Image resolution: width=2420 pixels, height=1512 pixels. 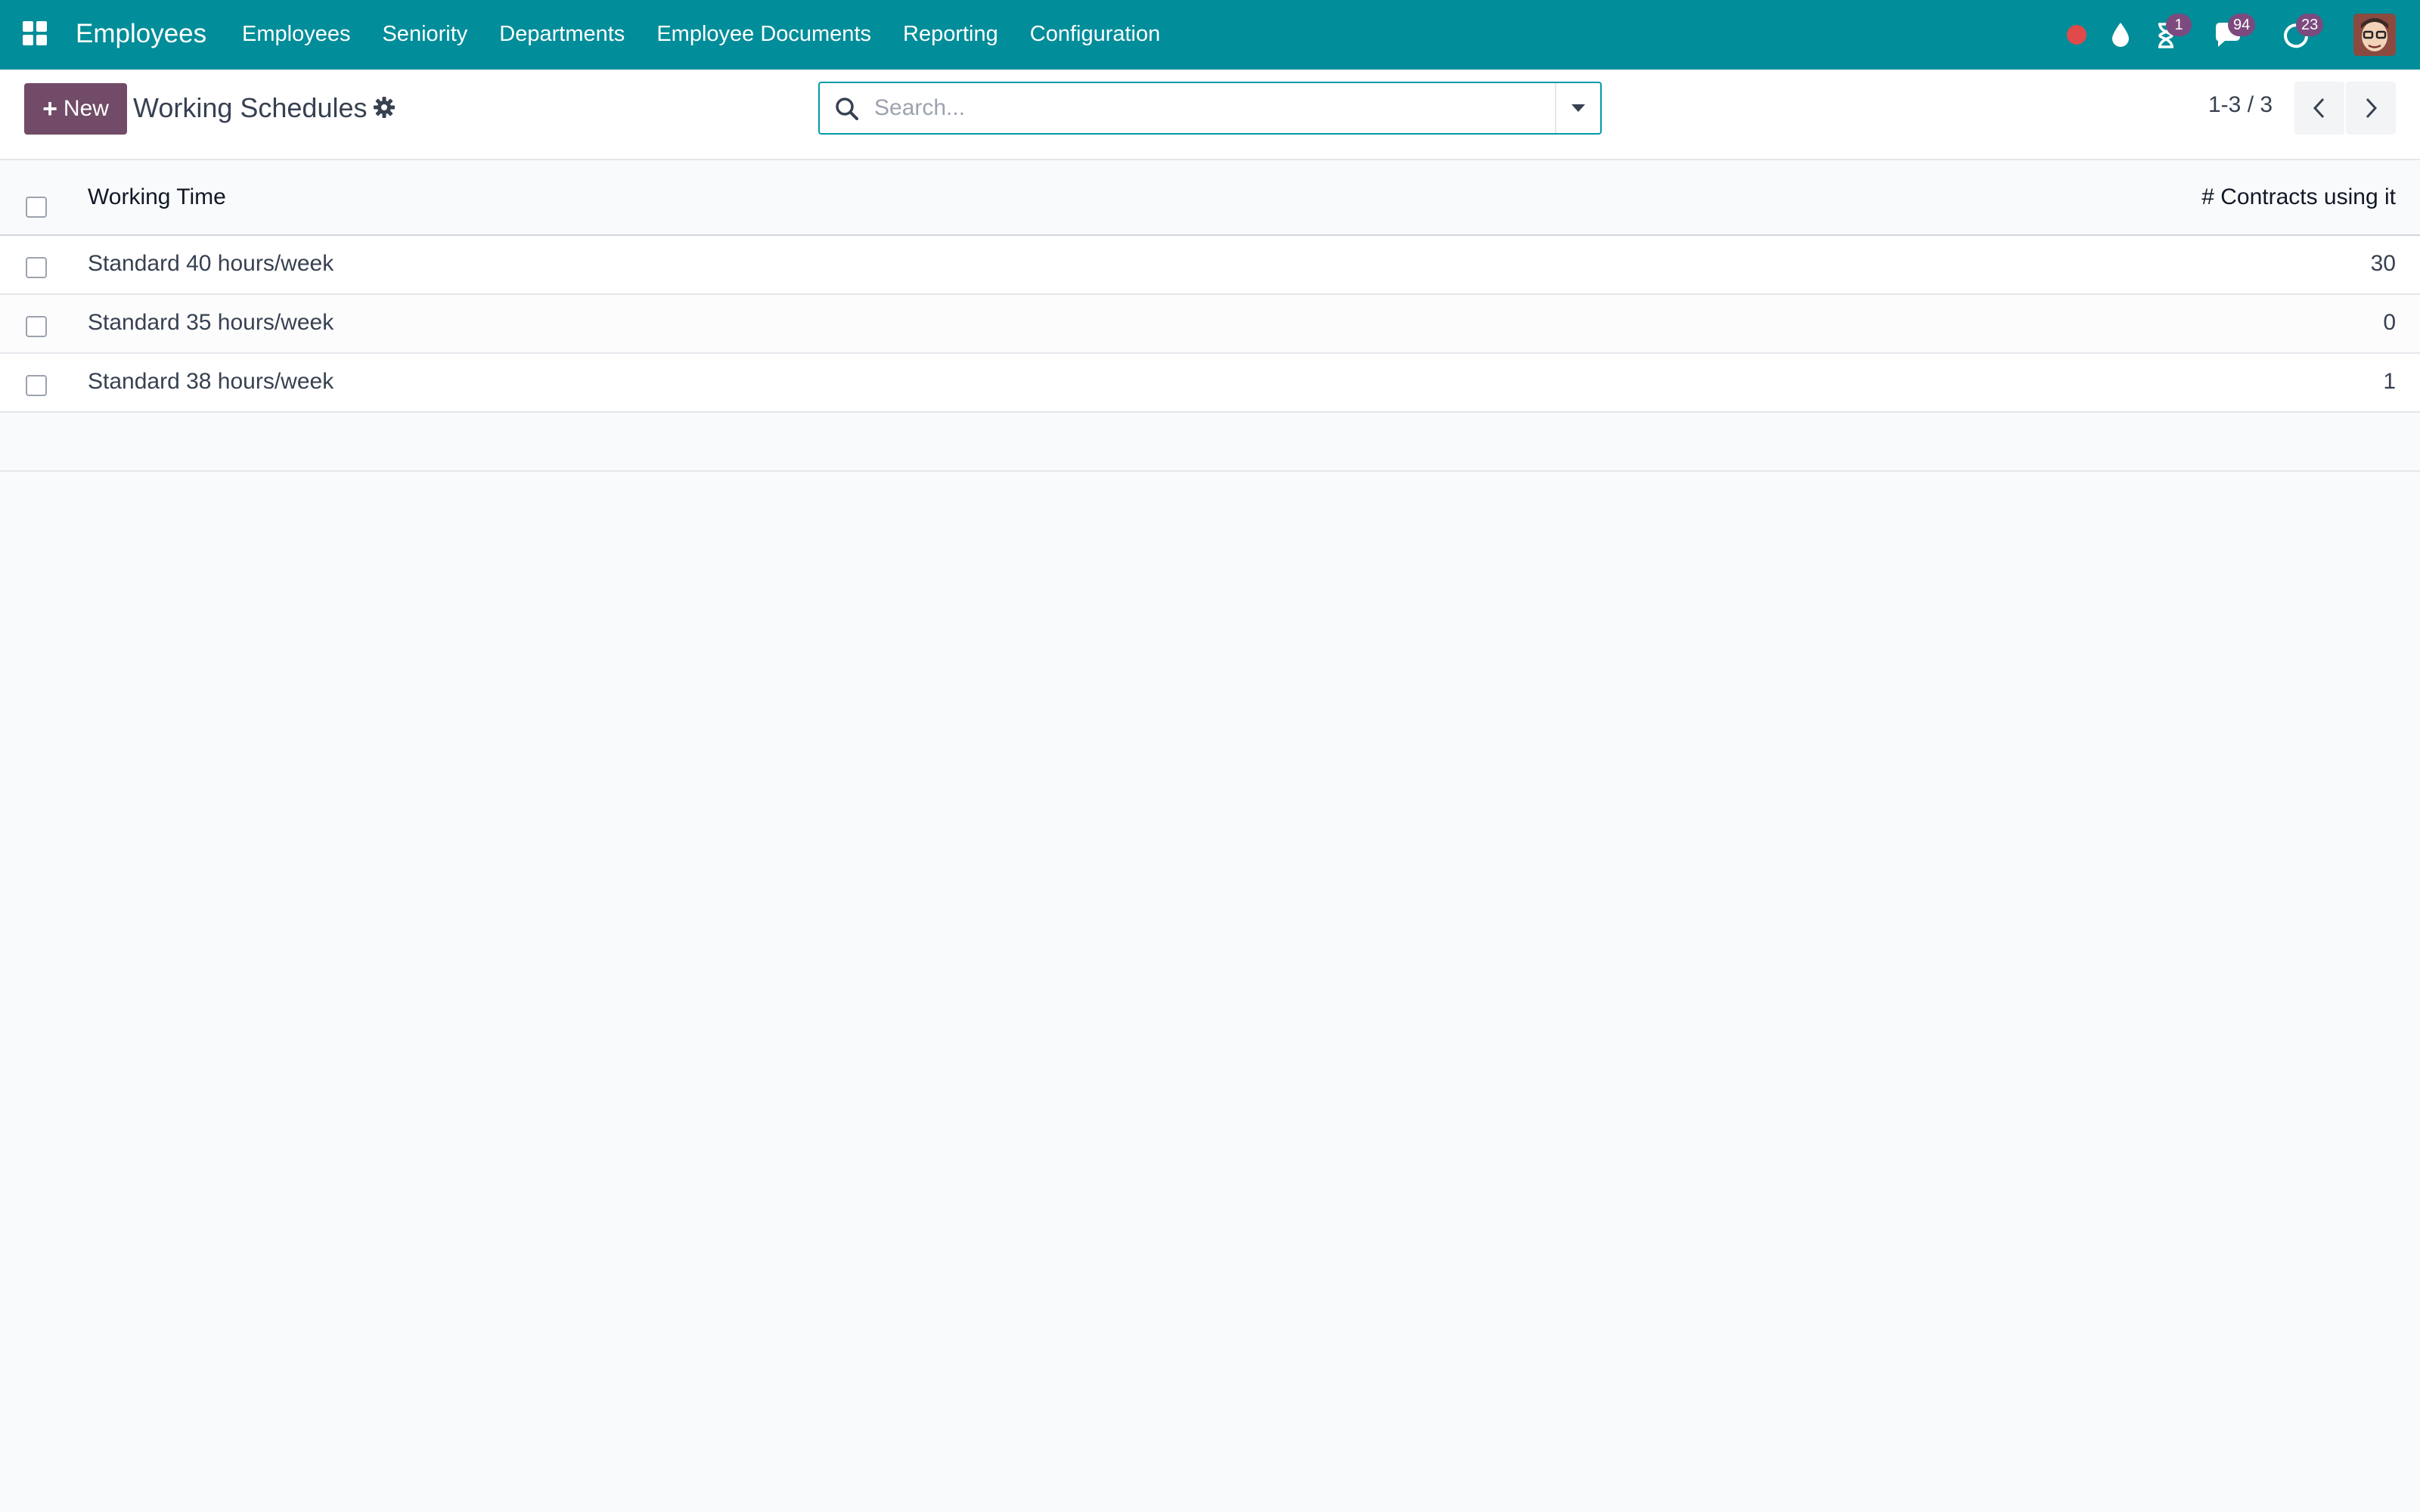 What do you see at coordinates (950, 34) in the screenshot?
I see `menu-item-reporting: Reporting` at bounding box center [950, 34].